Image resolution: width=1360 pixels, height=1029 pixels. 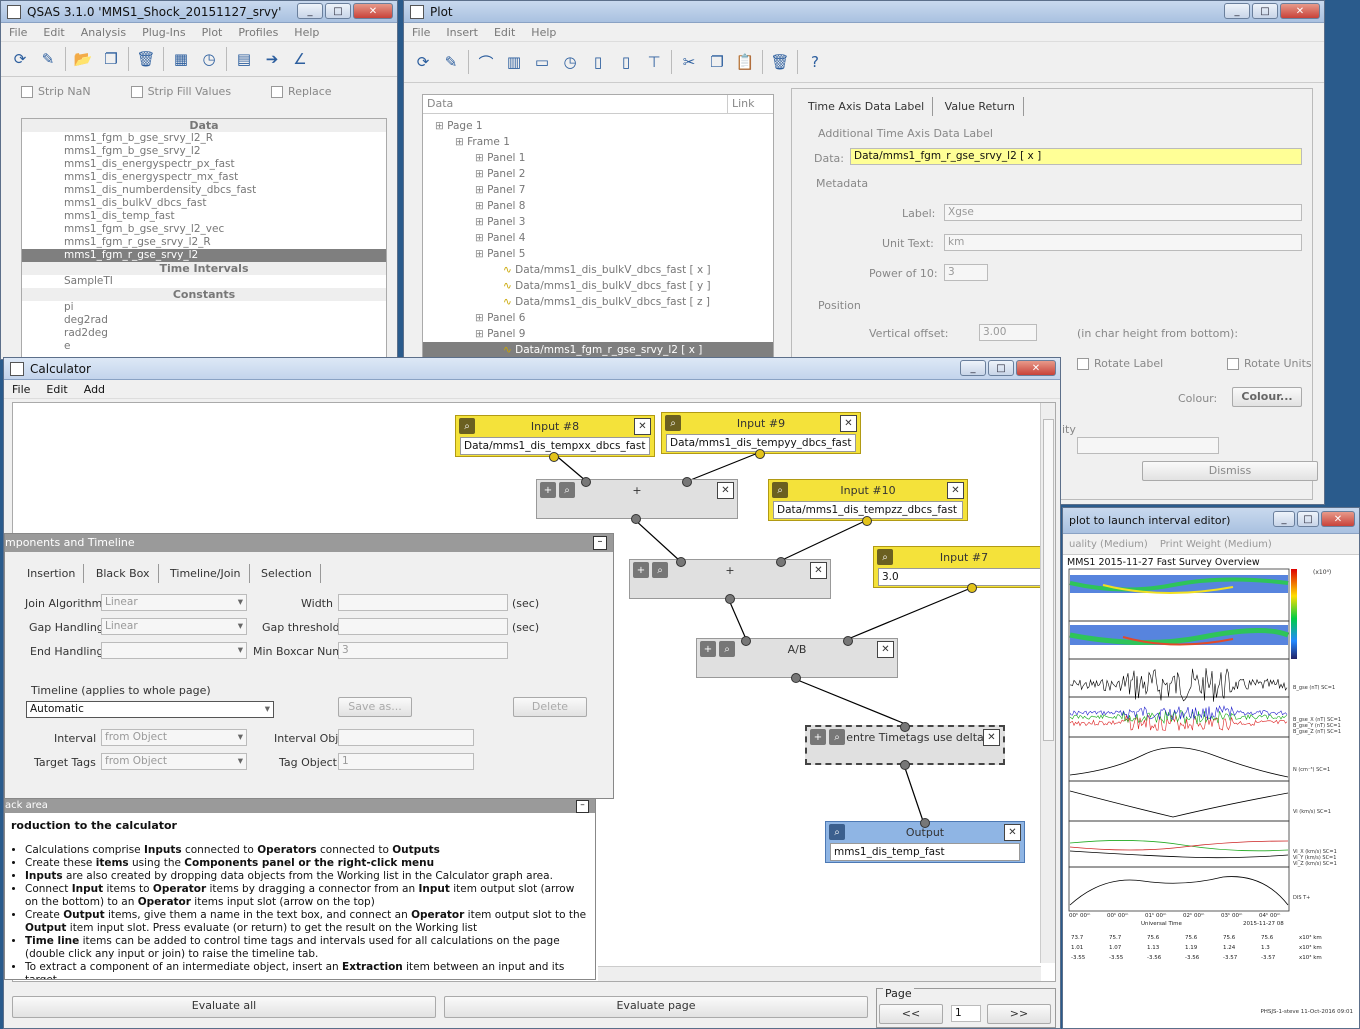 What do you see at coordinates (94, 389) in the screenshot?
I see `menu-add: Add` at bounding box center [94, 389].